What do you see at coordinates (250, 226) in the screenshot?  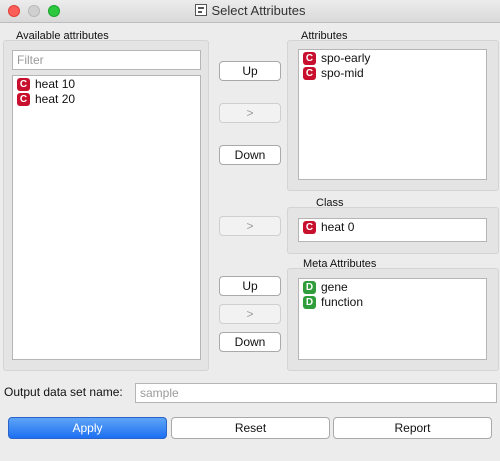 I see `move-to-class-button: >` at bounding box center [250, 226].